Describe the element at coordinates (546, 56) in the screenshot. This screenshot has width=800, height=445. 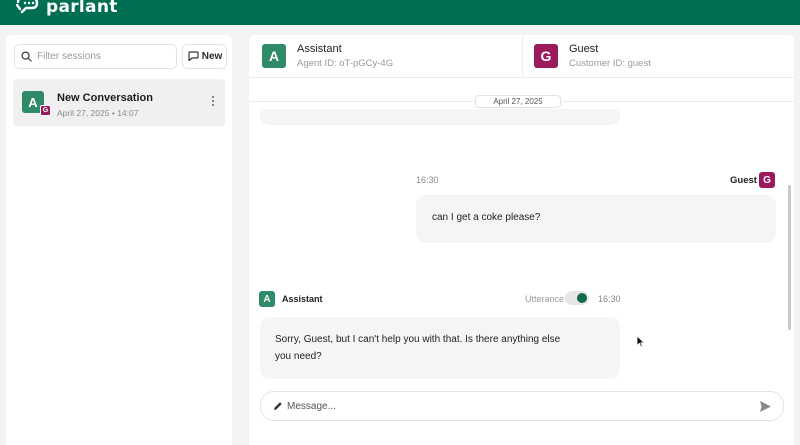
I see `customer-header-avatar: G` at that location.